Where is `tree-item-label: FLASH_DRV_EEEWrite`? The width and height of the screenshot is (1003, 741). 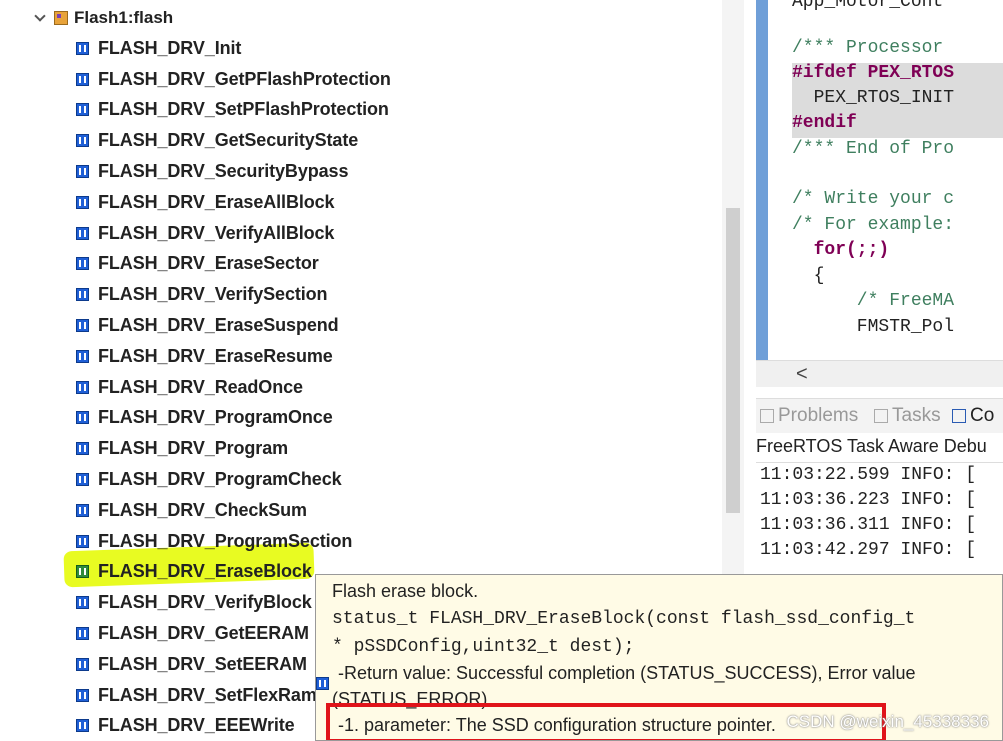
tree-item-label: FLASH_DRV_EEEWrite is located at coordinates (196, 725).